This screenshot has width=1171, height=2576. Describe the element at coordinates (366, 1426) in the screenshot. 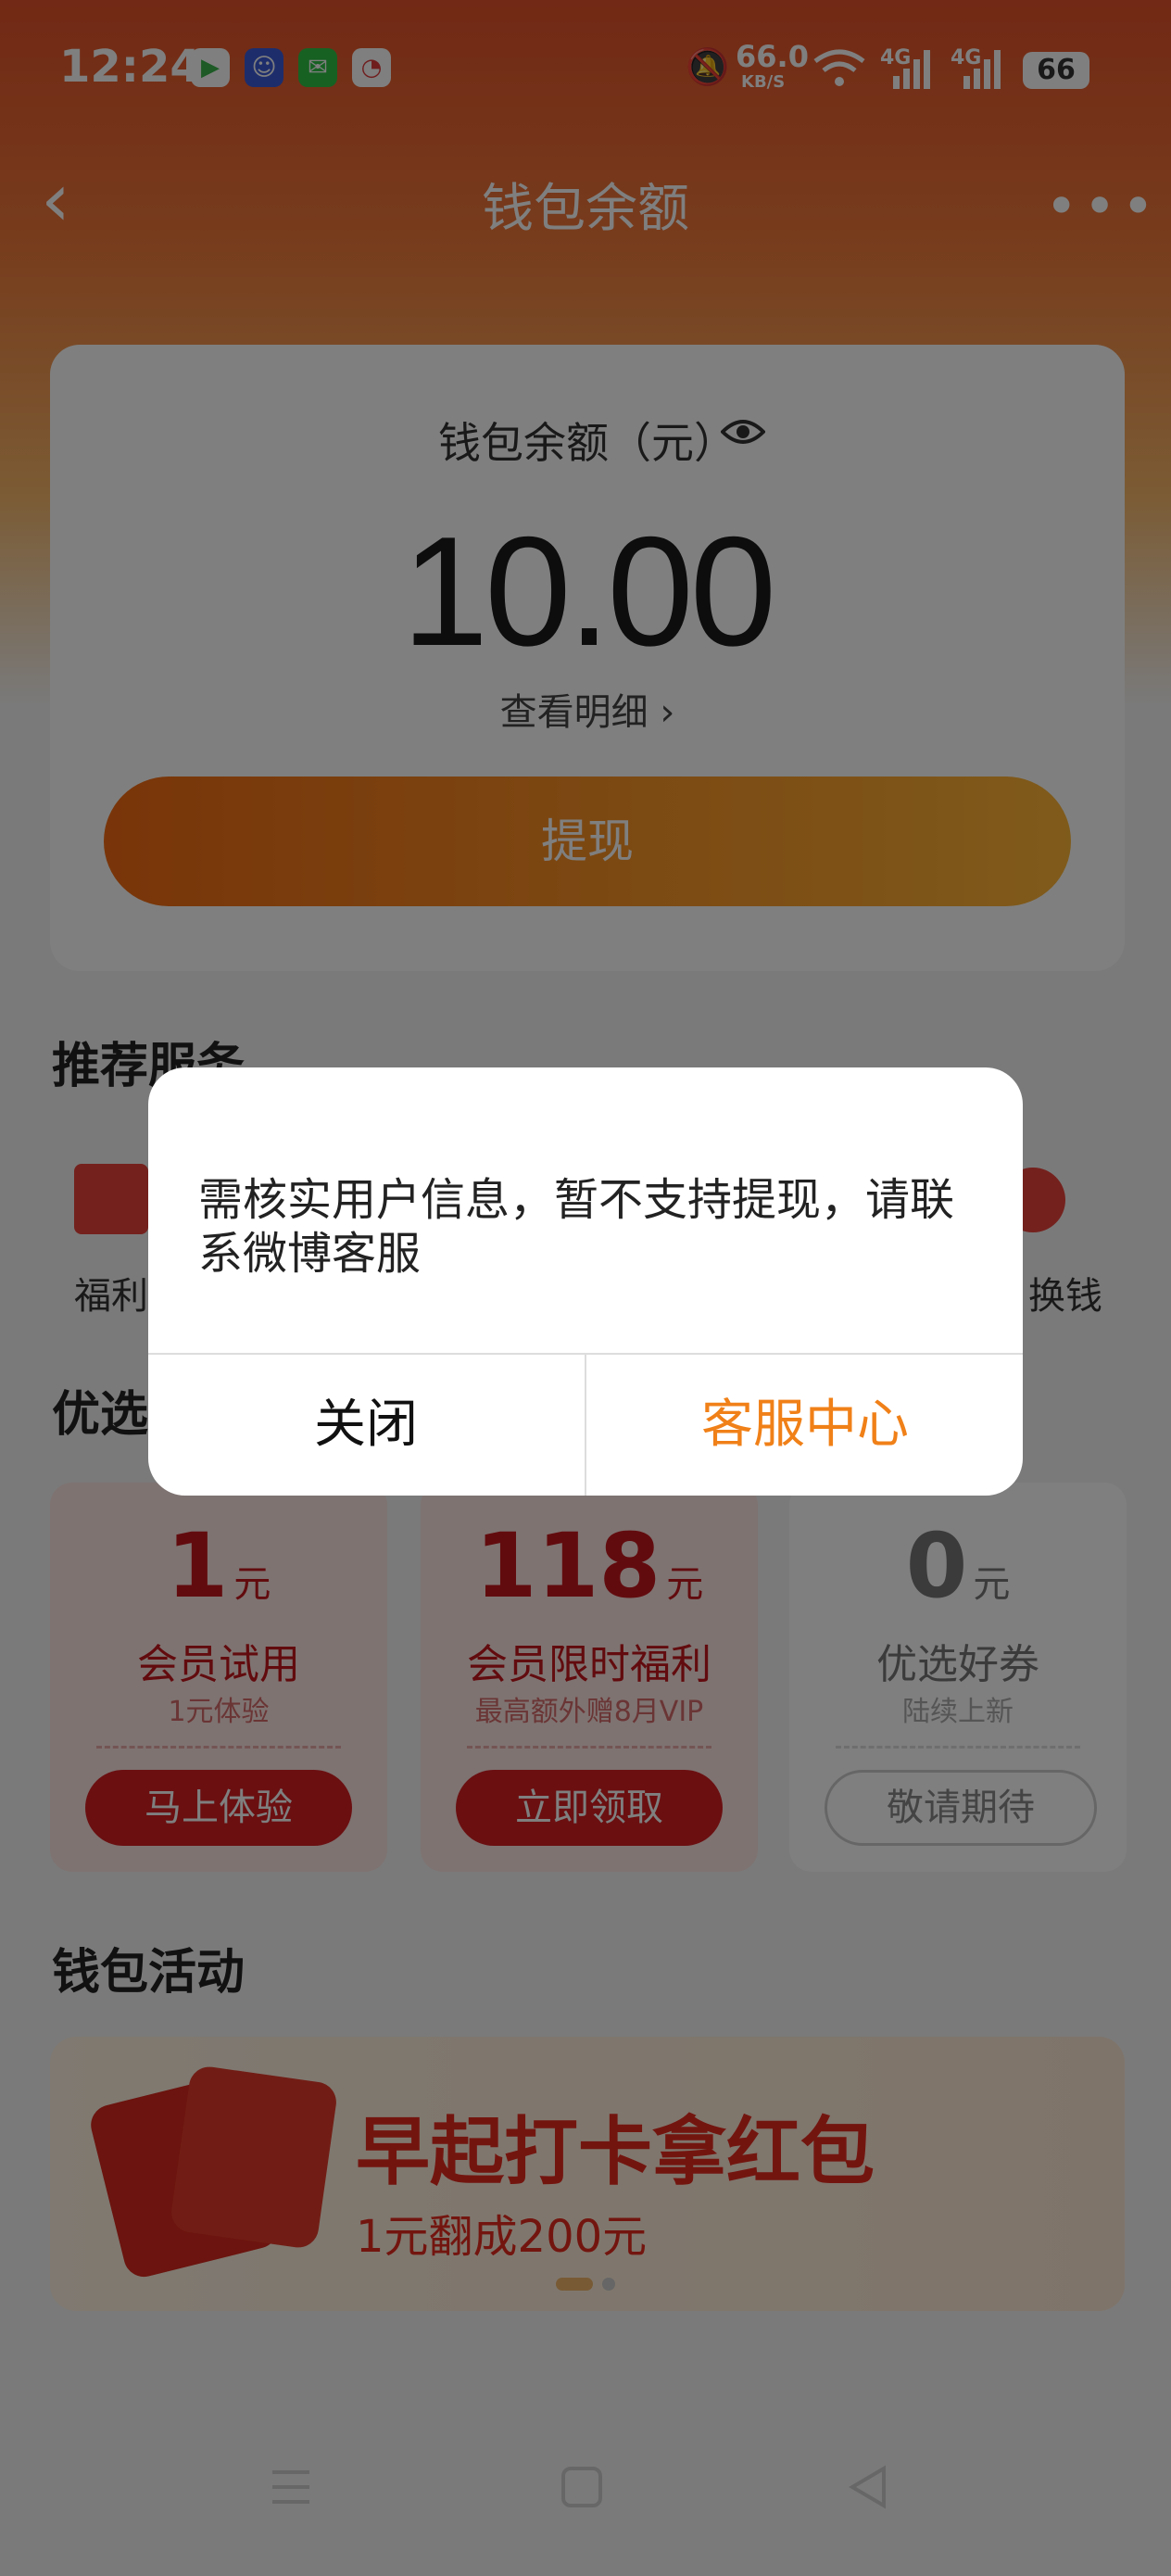

I see `close-button: 关闭` at that location.